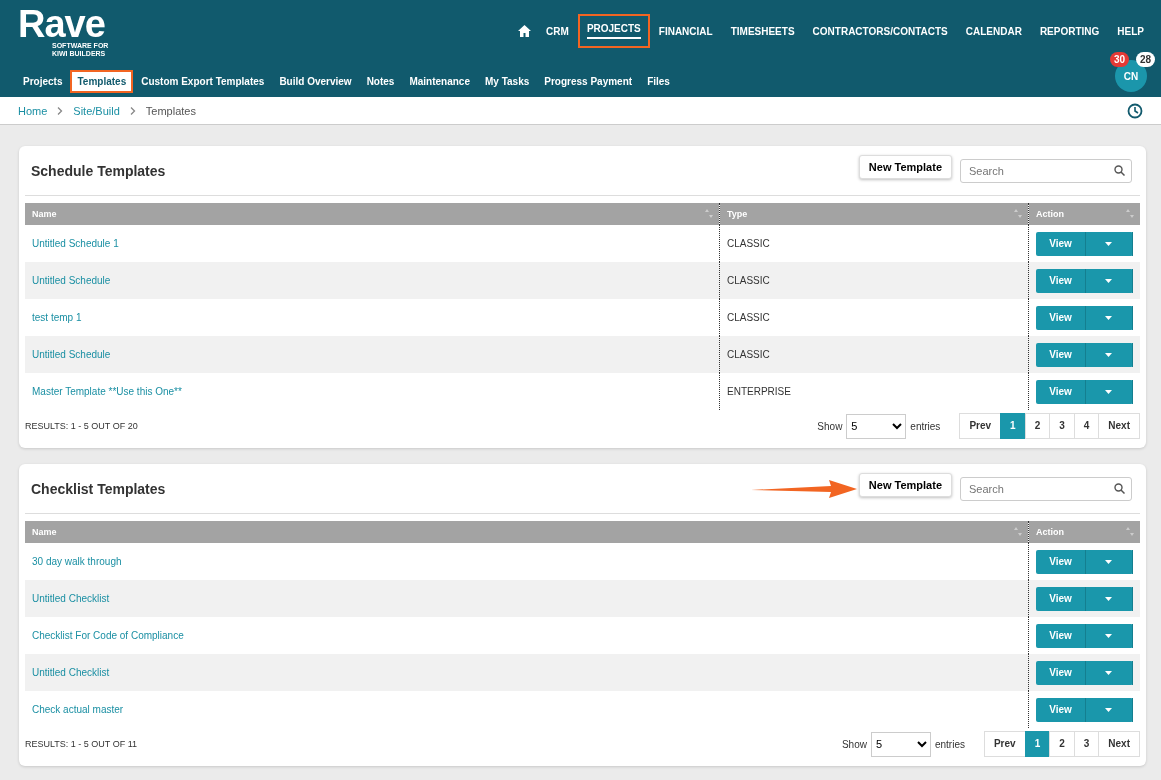  What do you see at coordinates (102, 81) in the screenshot?
I see `sub-nav-tab: Templates` at bounding box center [102, 81].